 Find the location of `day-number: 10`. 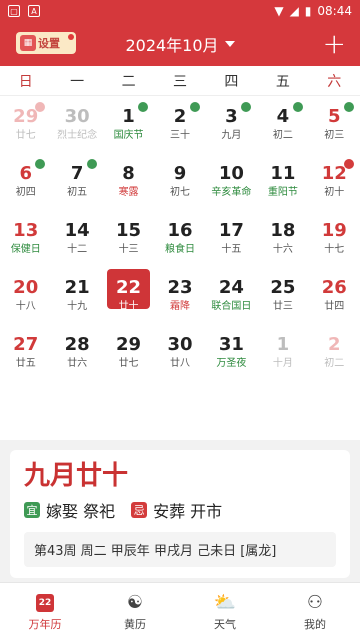

day-number: 10 is located at coordinates (231, 173).